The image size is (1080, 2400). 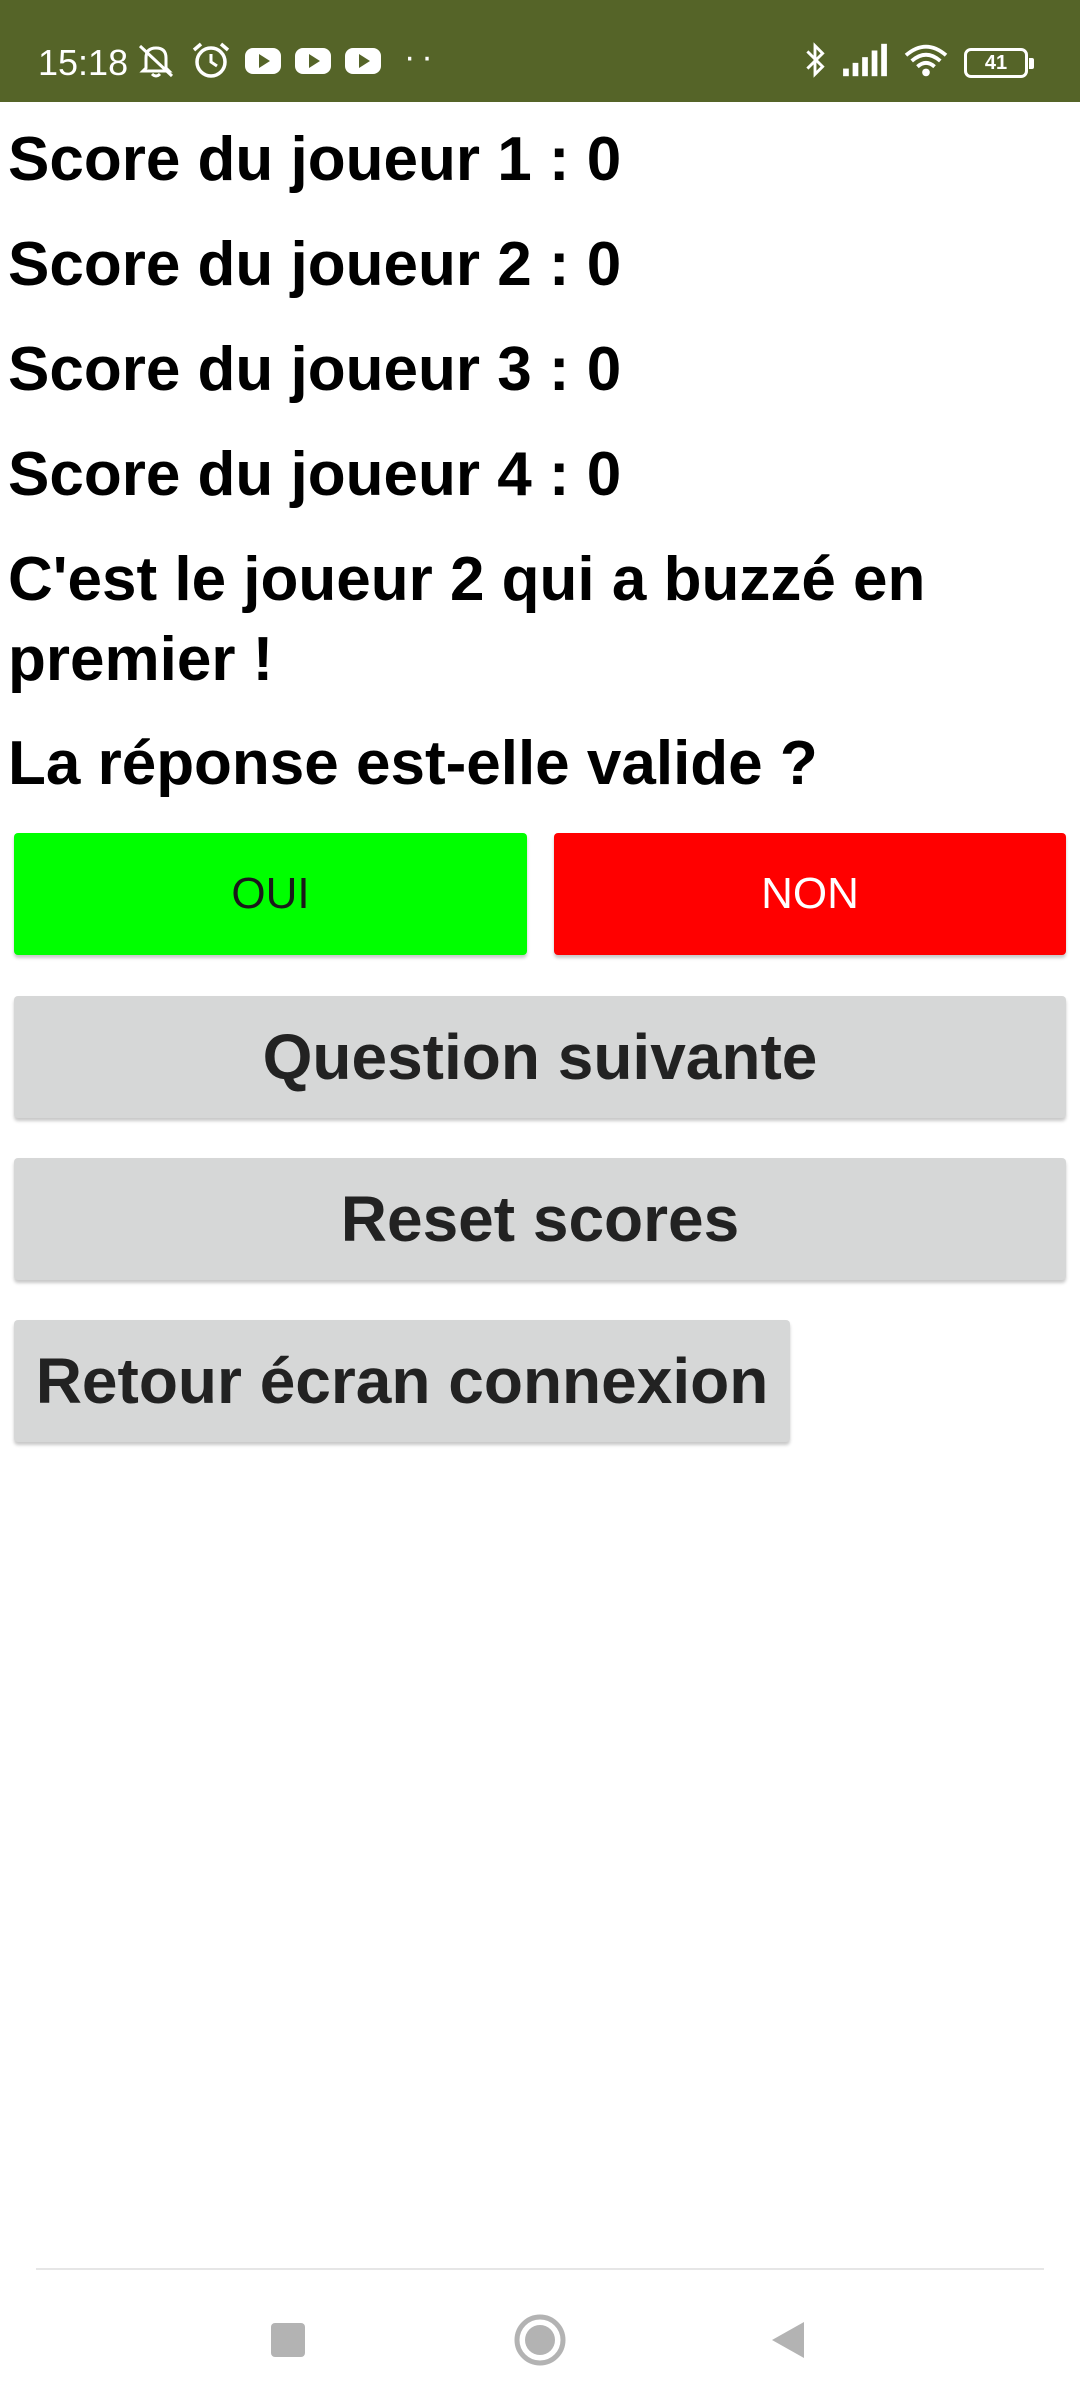 I want to click on back-to-login-button: Retour écran connexion, so click(x=402, y=1381).